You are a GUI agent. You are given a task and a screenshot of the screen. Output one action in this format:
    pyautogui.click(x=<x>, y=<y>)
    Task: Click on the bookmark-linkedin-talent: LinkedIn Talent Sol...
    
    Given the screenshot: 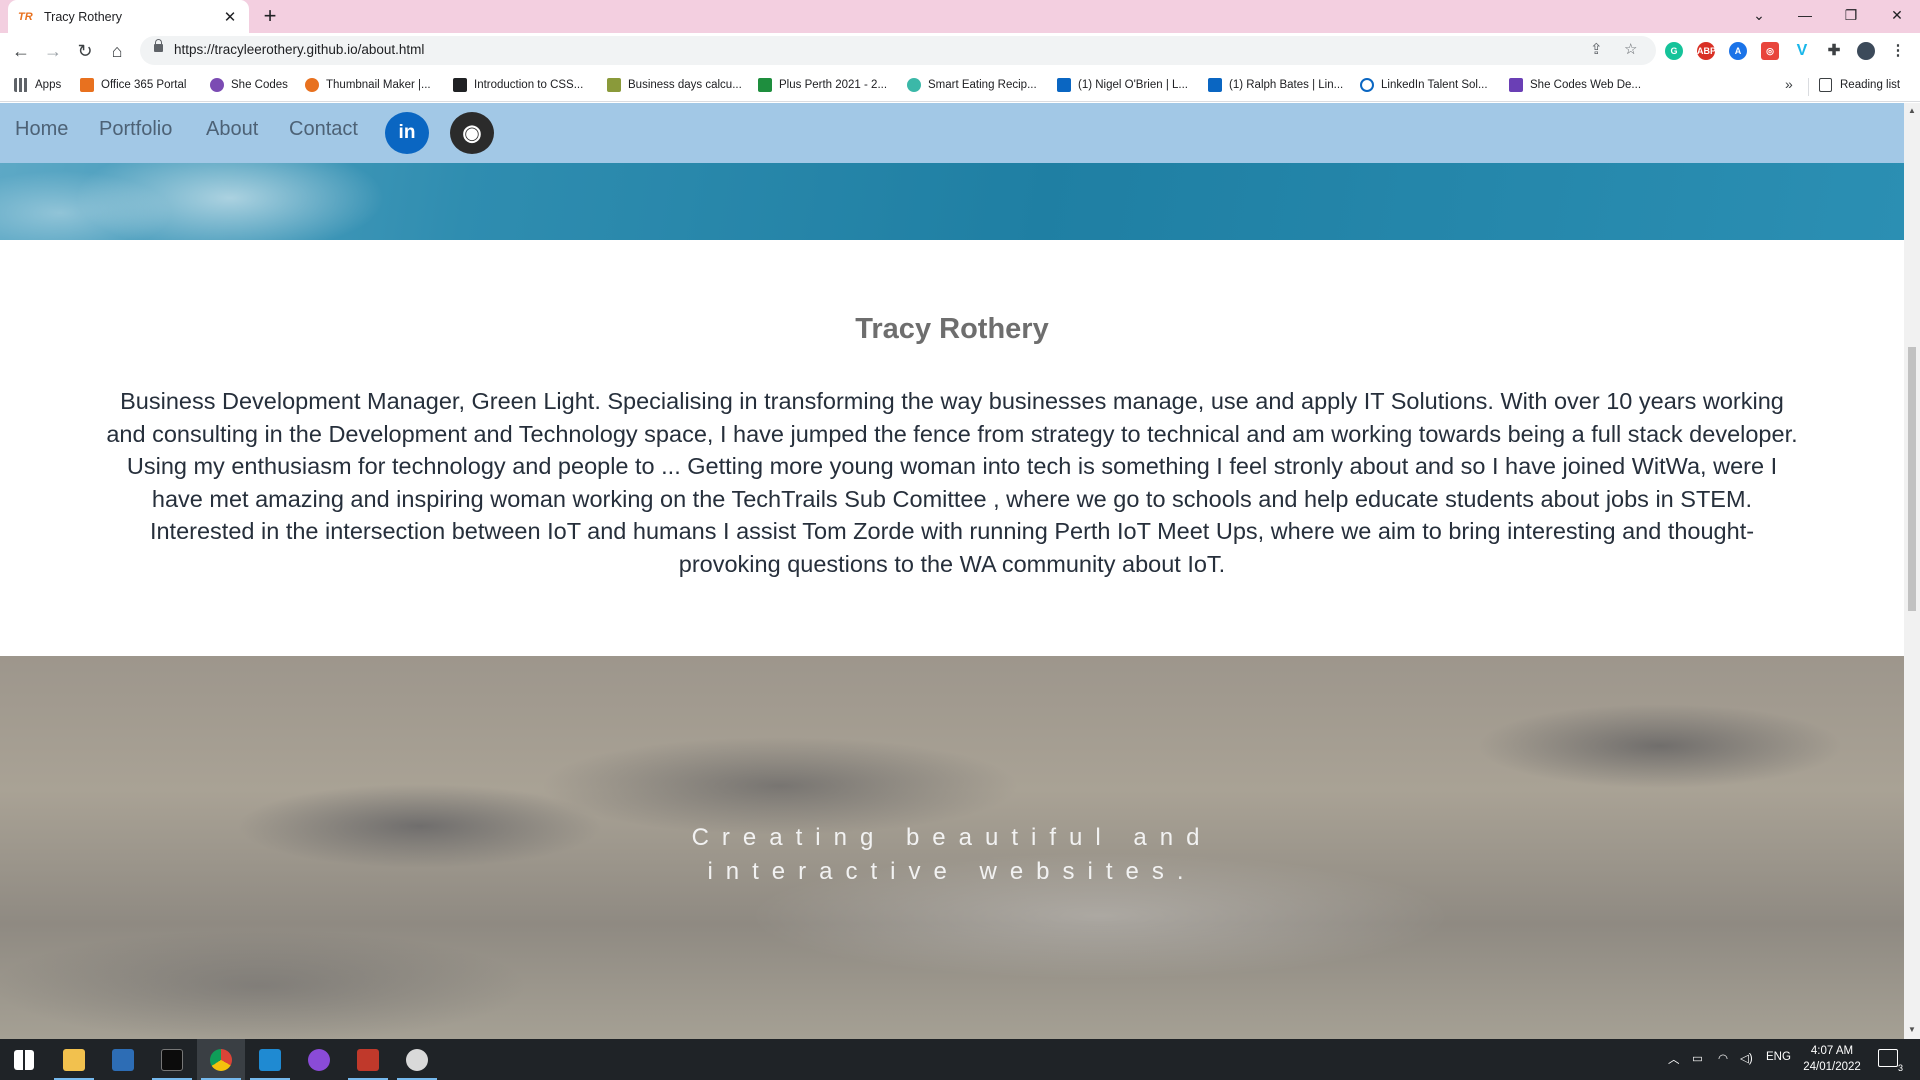 What is the action you would take?
    pyautogui.click(x=1424, y=85)
    